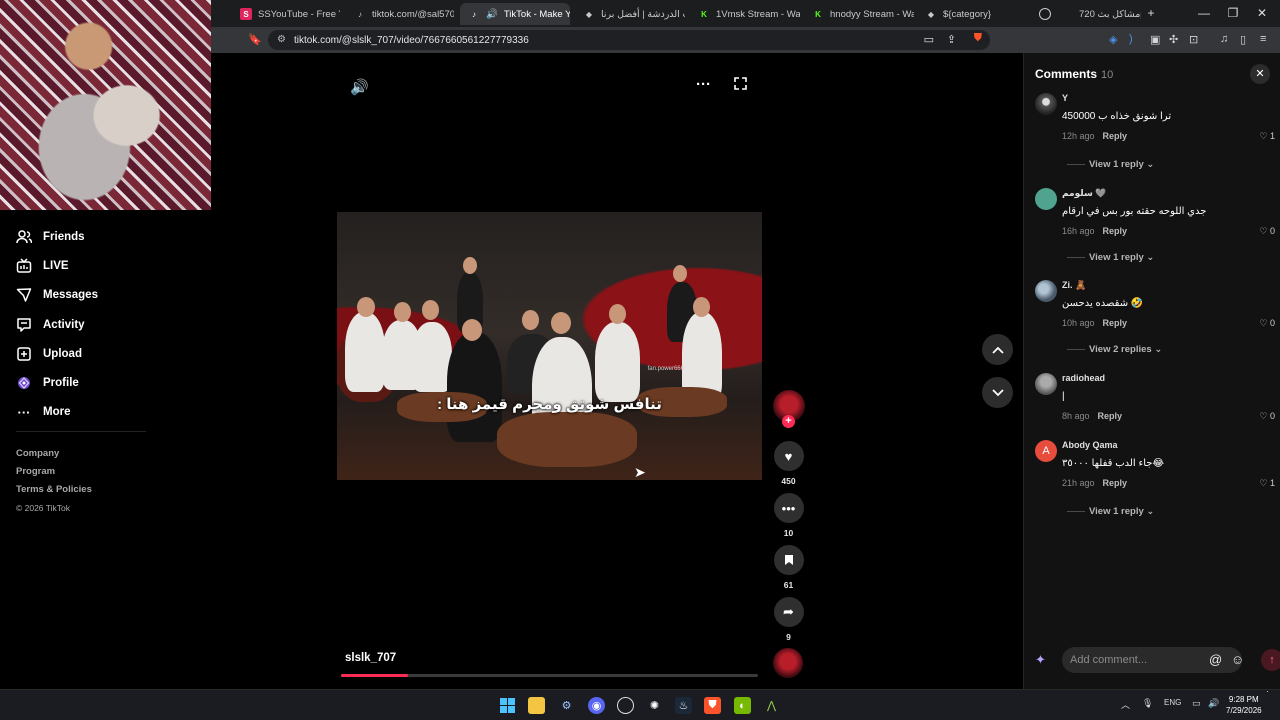  I want to click on media-icon: ♫, so click(1224, 39).